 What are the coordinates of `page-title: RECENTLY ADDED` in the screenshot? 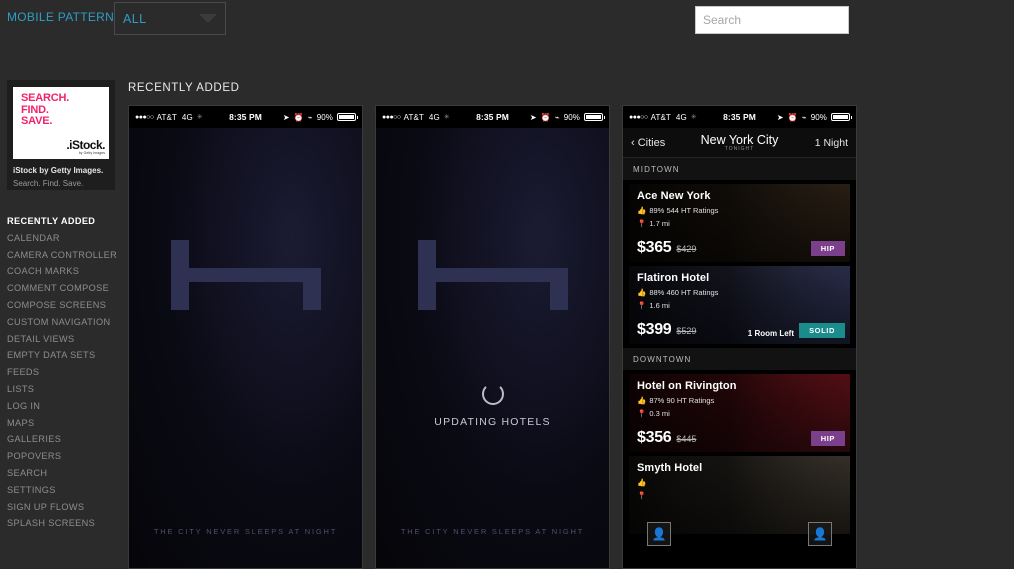 It's located at (184, 88).